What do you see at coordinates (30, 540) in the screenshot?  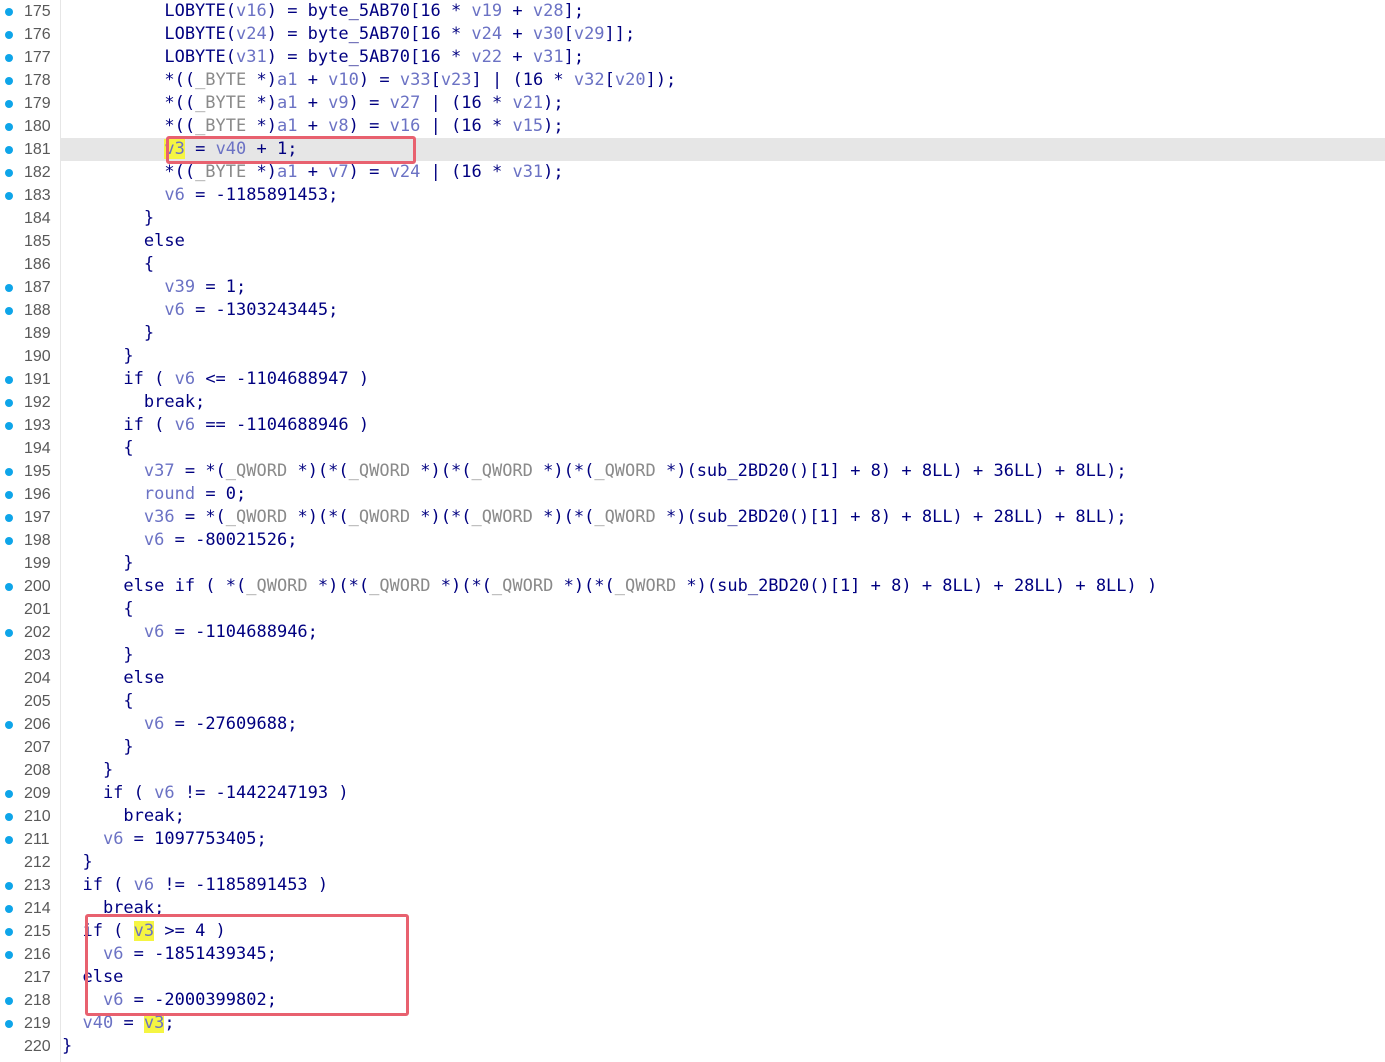 I see `line-gutter: 198` at bounding box center [30, 540].